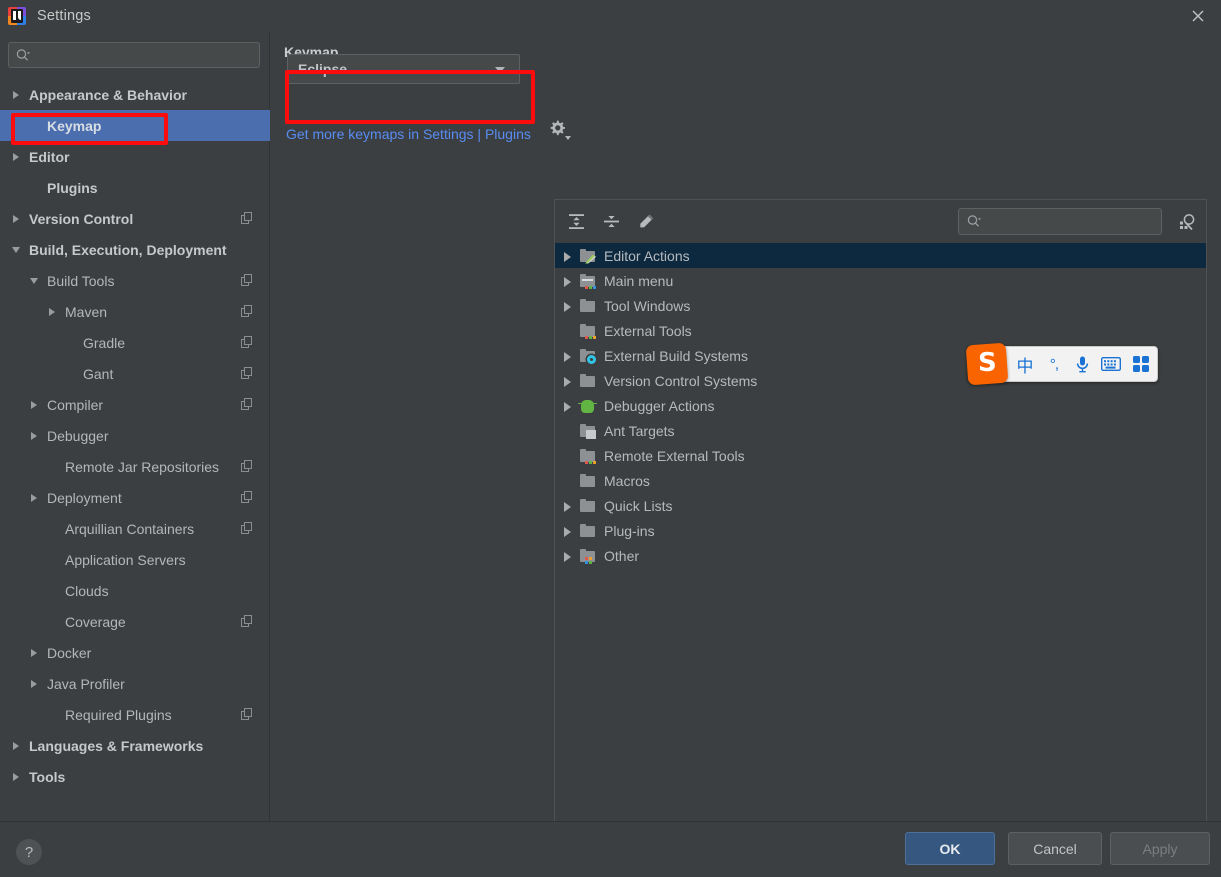  I want to click on sidebar-item-docker: Docker, so click(135, 652).